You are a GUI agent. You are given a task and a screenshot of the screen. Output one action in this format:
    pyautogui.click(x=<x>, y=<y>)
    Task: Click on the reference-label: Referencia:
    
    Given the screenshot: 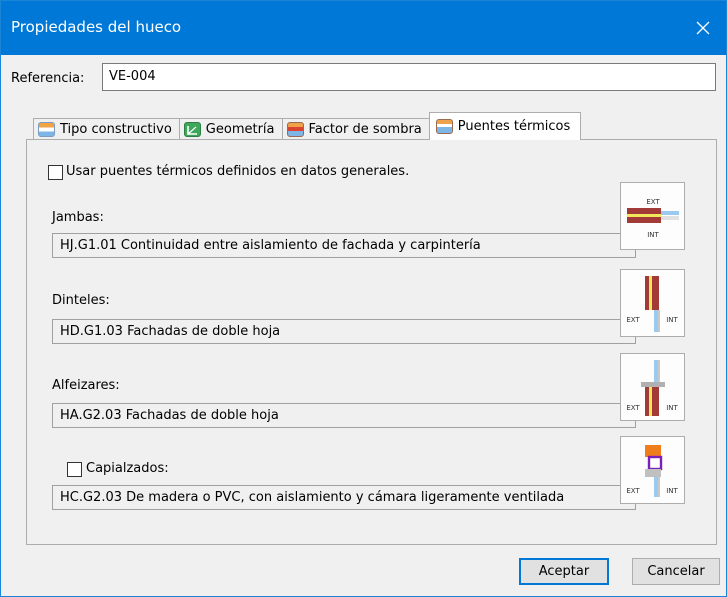 What is the action you would take?
    pyautogui.click(x=48, y=78)
    